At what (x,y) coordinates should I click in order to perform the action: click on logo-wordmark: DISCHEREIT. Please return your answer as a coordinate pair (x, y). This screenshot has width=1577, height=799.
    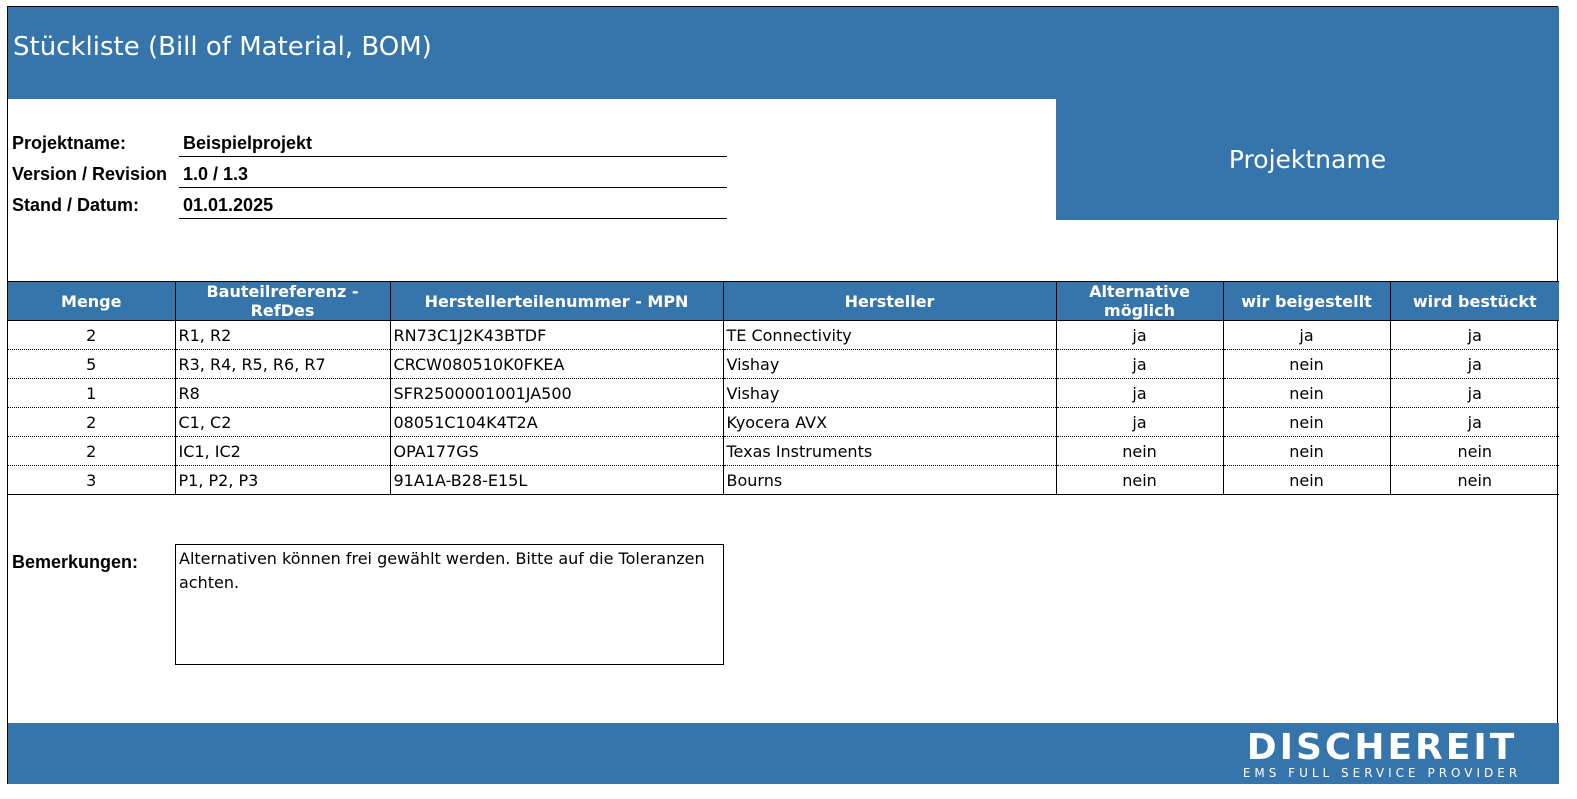
    Looking at the image, I should click on (1382, 747).